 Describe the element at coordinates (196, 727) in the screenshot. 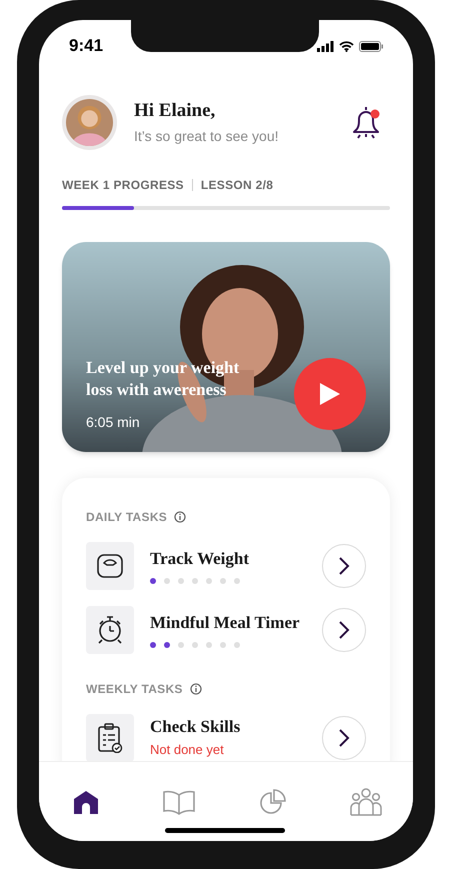

I see `task-title: Check Skills` at that location.